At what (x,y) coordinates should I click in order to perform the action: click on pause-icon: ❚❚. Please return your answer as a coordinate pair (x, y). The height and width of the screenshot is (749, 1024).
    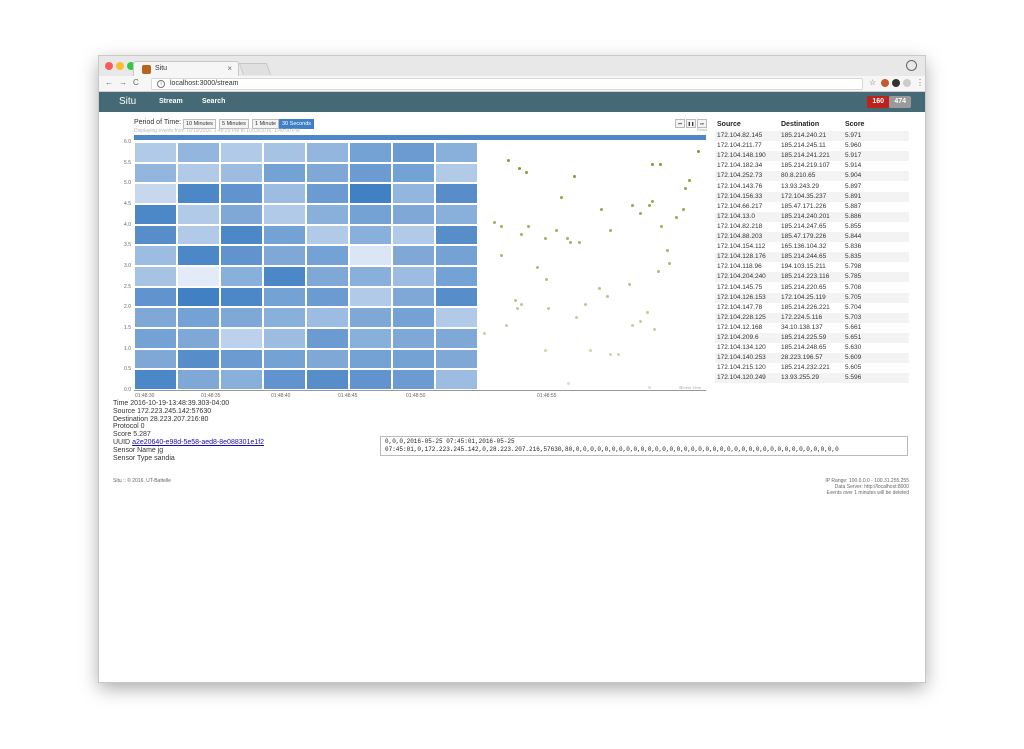
    Looking at the image, I should click on (691, 123).